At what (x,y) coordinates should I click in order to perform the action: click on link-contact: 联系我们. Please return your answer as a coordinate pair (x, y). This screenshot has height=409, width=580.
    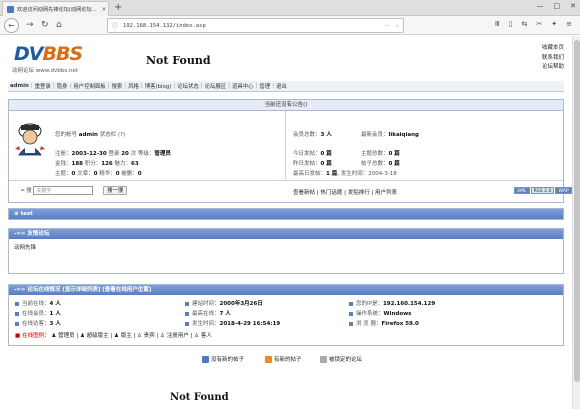
    Looking at the image, I should click on (553, 59).